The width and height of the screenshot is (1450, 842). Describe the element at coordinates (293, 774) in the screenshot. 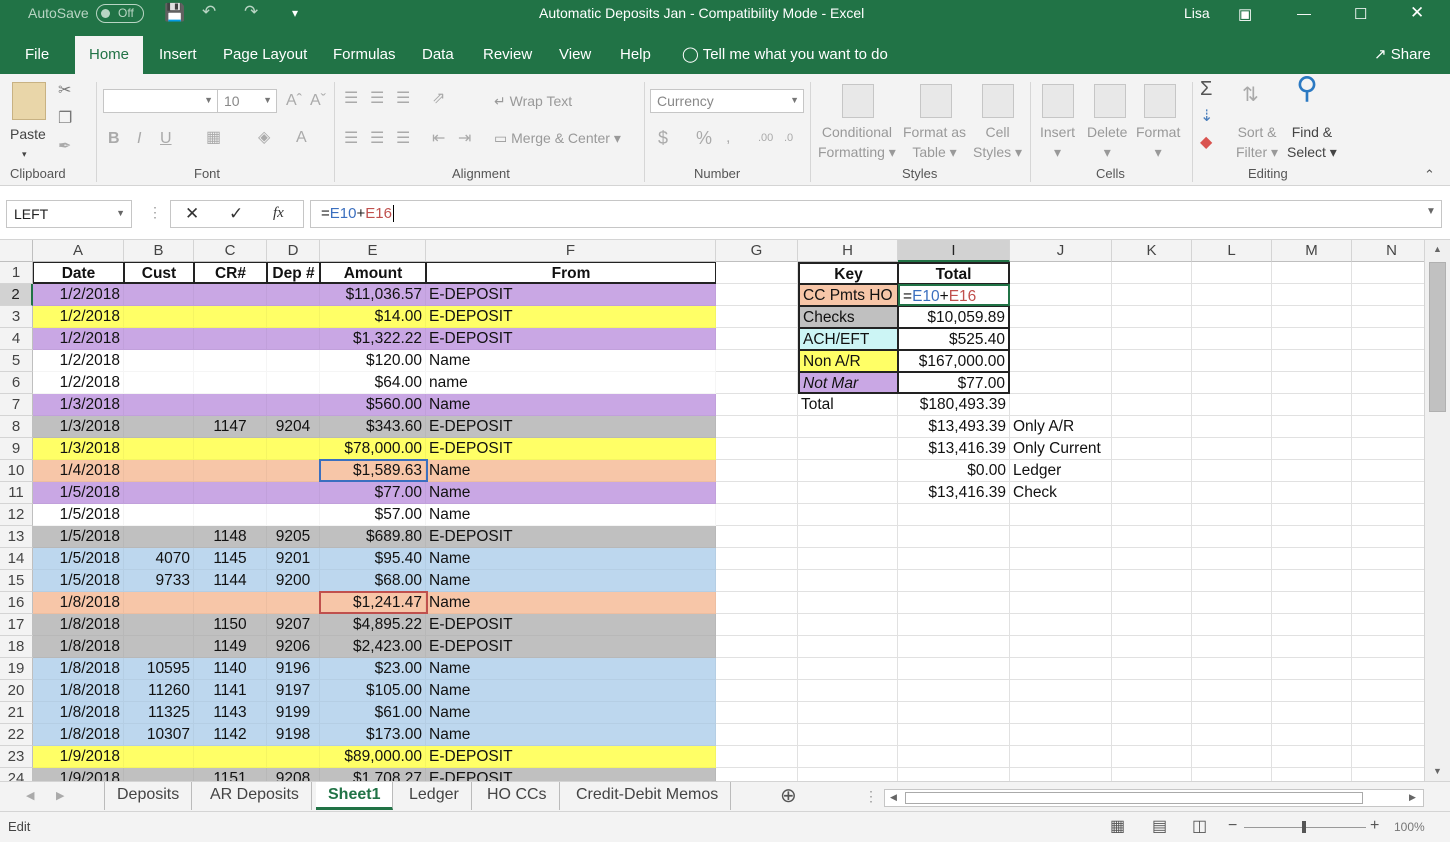

I see `cell-dep: 9208` at that location.